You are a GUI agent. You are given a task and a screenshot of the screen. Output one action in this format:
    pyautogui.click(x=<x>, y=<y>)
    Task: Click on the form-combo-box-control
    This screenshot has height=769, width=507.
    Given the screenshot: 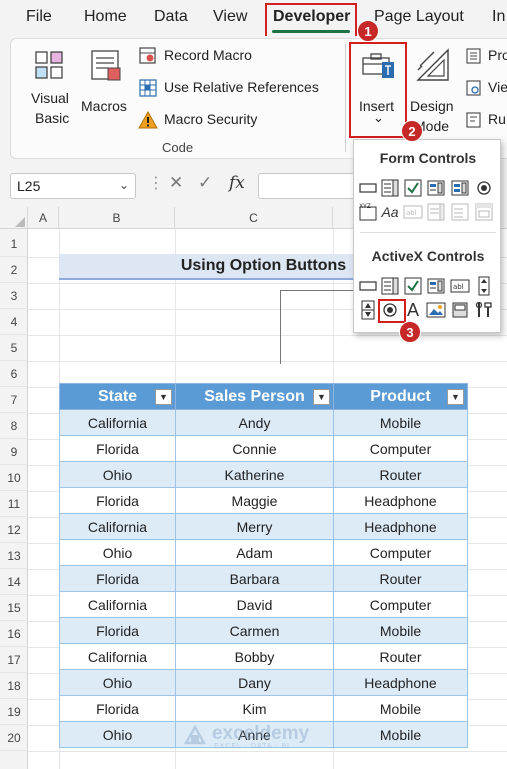 What is the action you would take?
    pyautogui.click(x=390, y=188)
    